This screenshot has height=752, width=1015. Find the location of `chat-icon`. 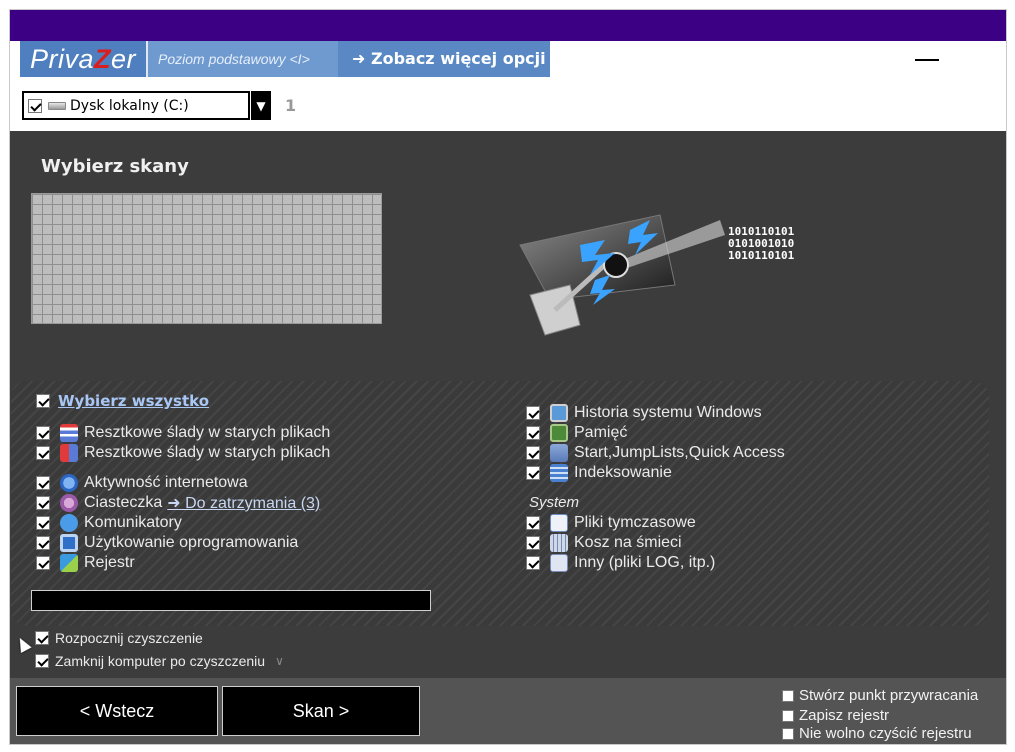

chat-icon is located at coordinates (69, 523).